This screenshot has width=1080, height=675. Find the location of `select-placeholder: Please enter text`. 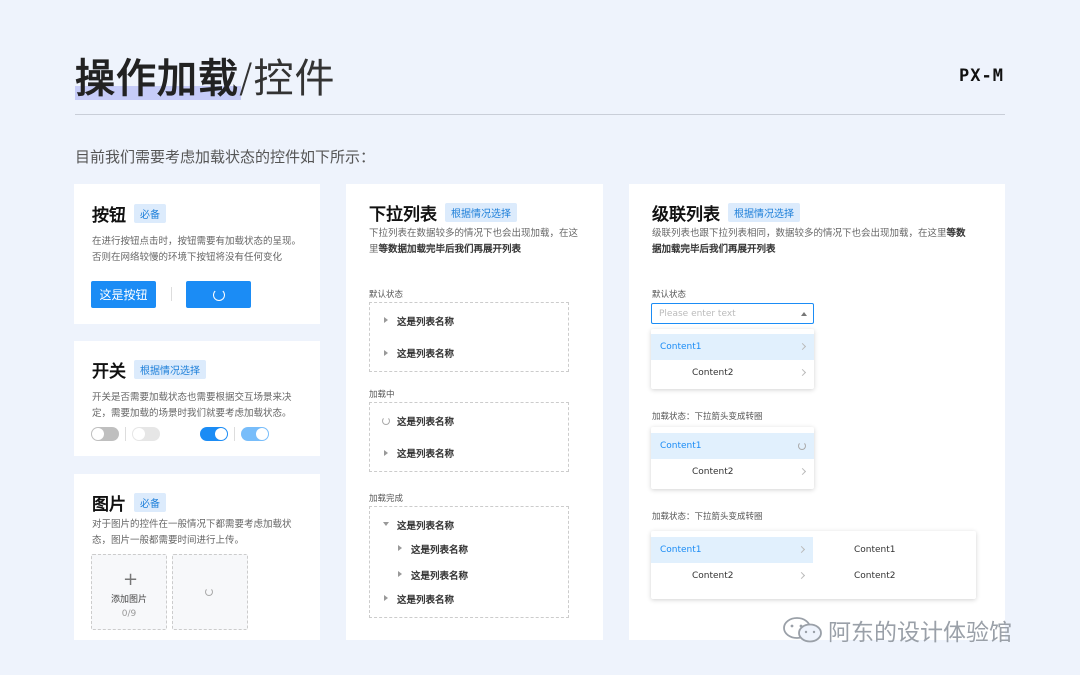

select-placeholder: Please enter text is located at coordinates (697, 314).